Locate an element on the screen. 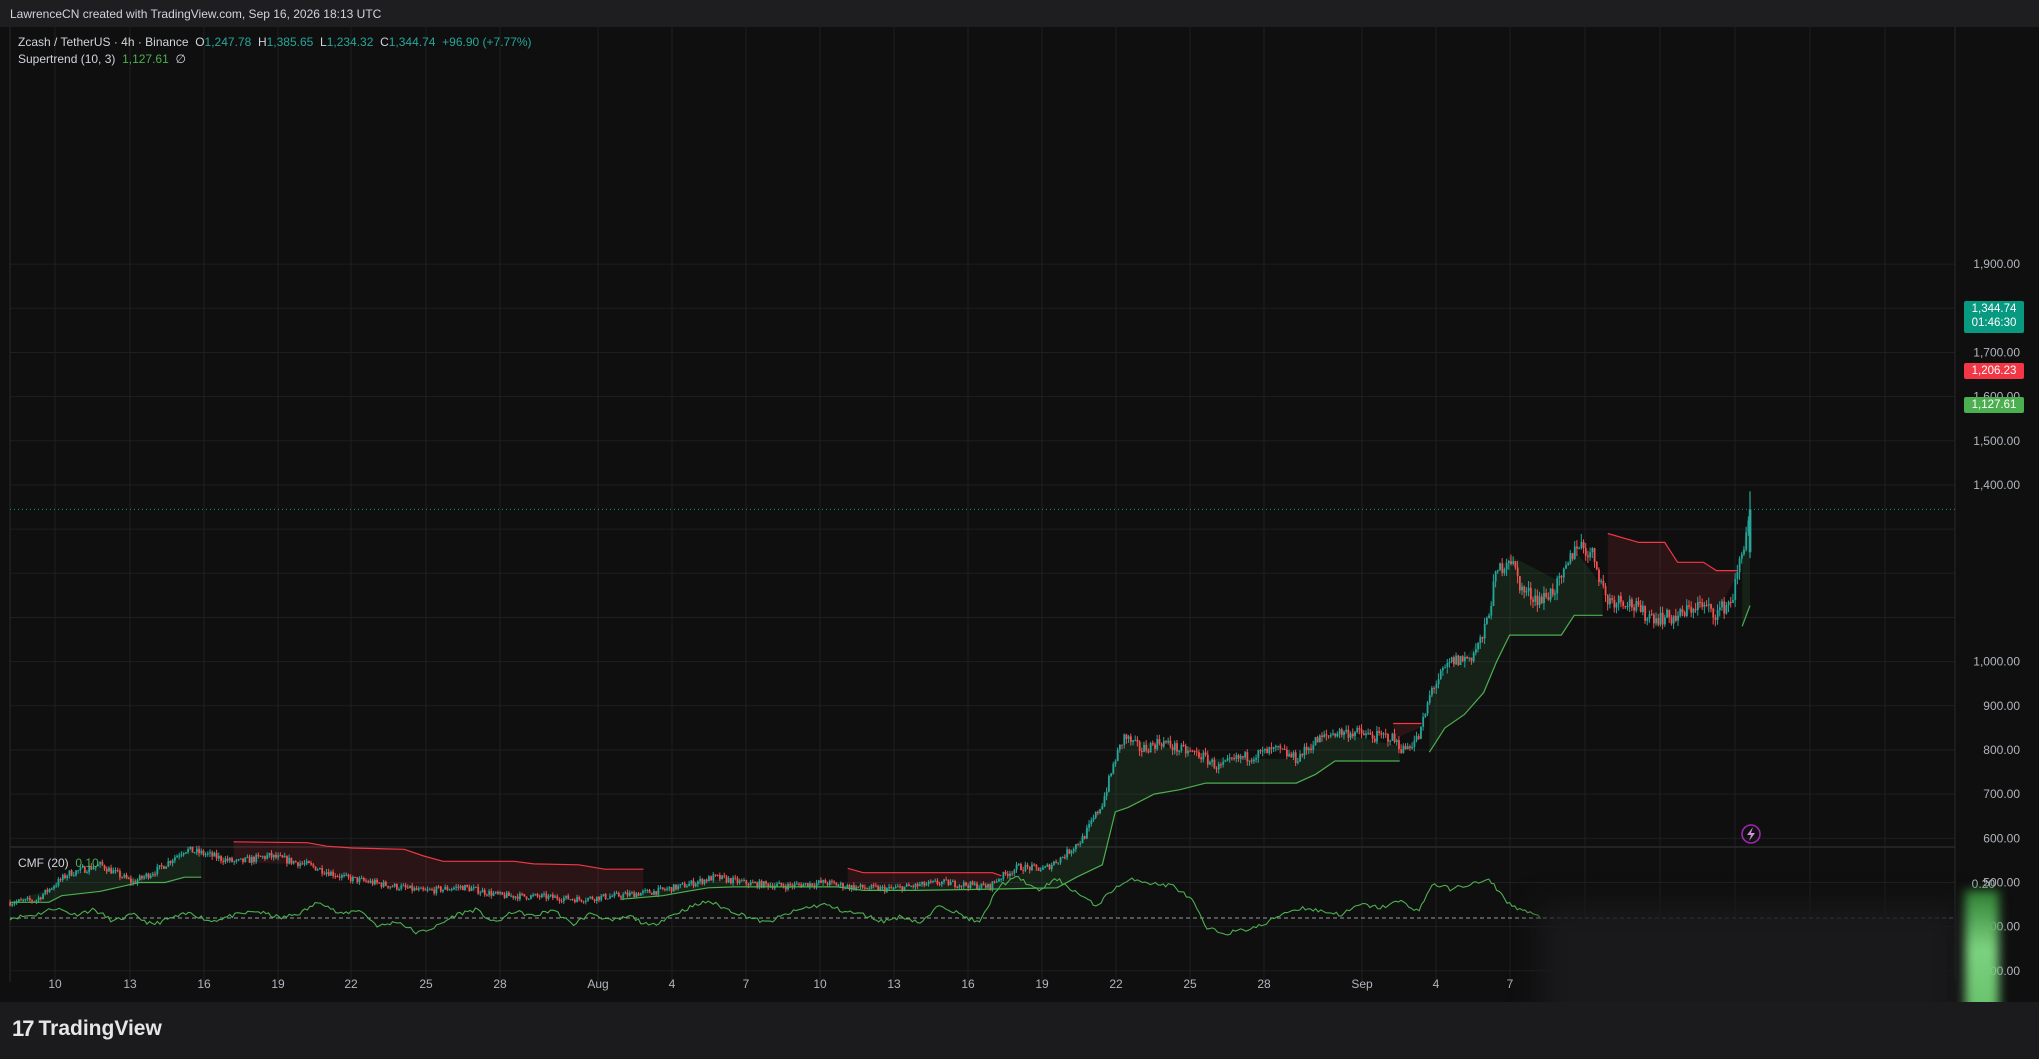 This screenshot has height=1059, width=2039. price-tick-label: 1,700.00 is located at coordinates (1996, 352).